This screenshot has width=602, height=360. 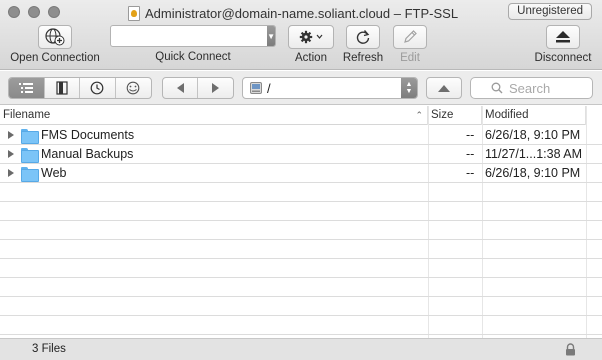 I want to click on action-button, so click(x=311, y=37).